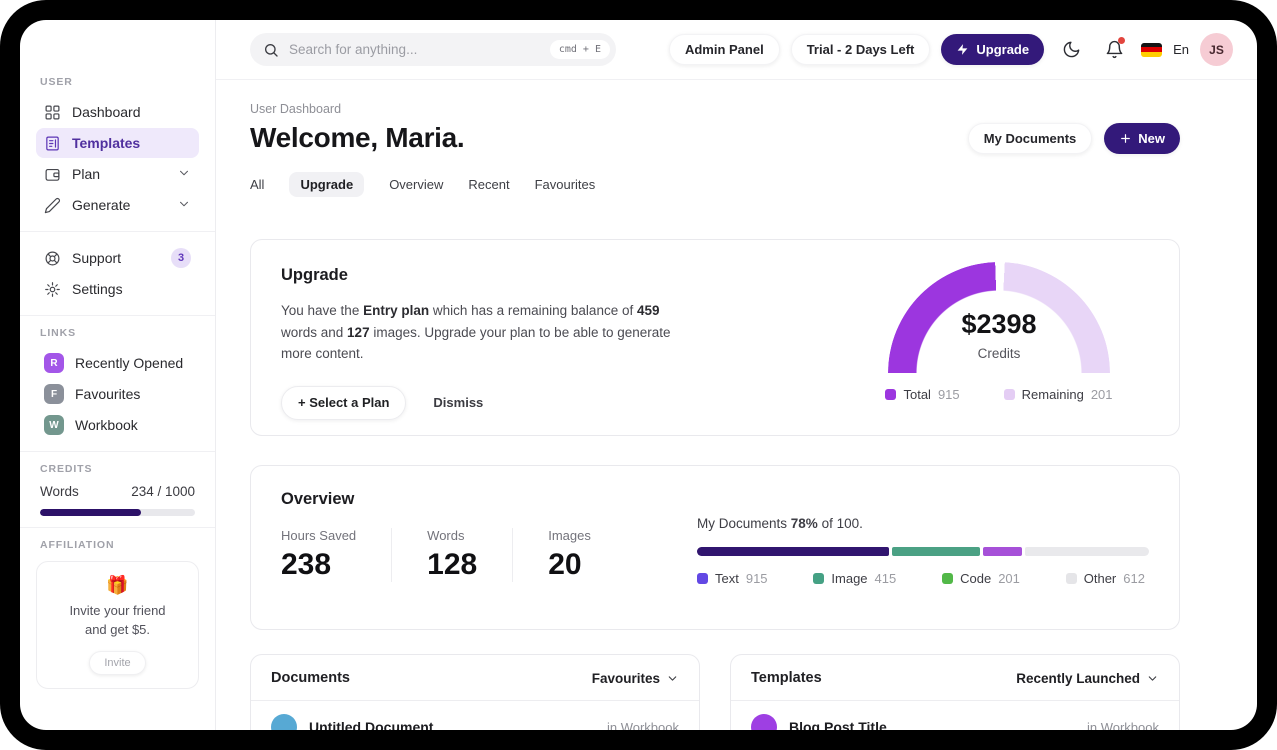 Image resolution: width=1277 pixels, height=750 pixels. I want to click on sidebar-link-label: Recently Opened, so click(129, 363).